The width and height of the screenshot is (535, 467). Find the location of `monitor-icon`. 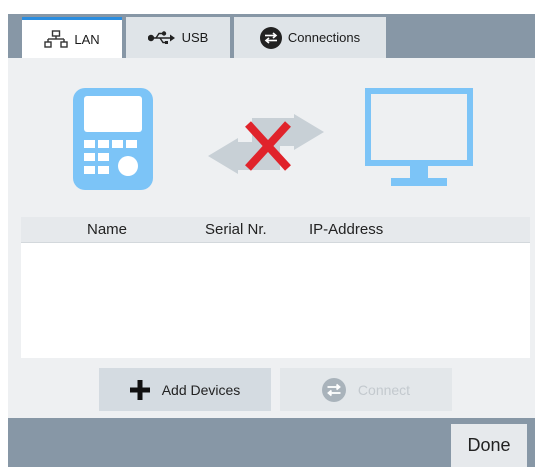

monitor-icon is located at coordinates (419, 141).